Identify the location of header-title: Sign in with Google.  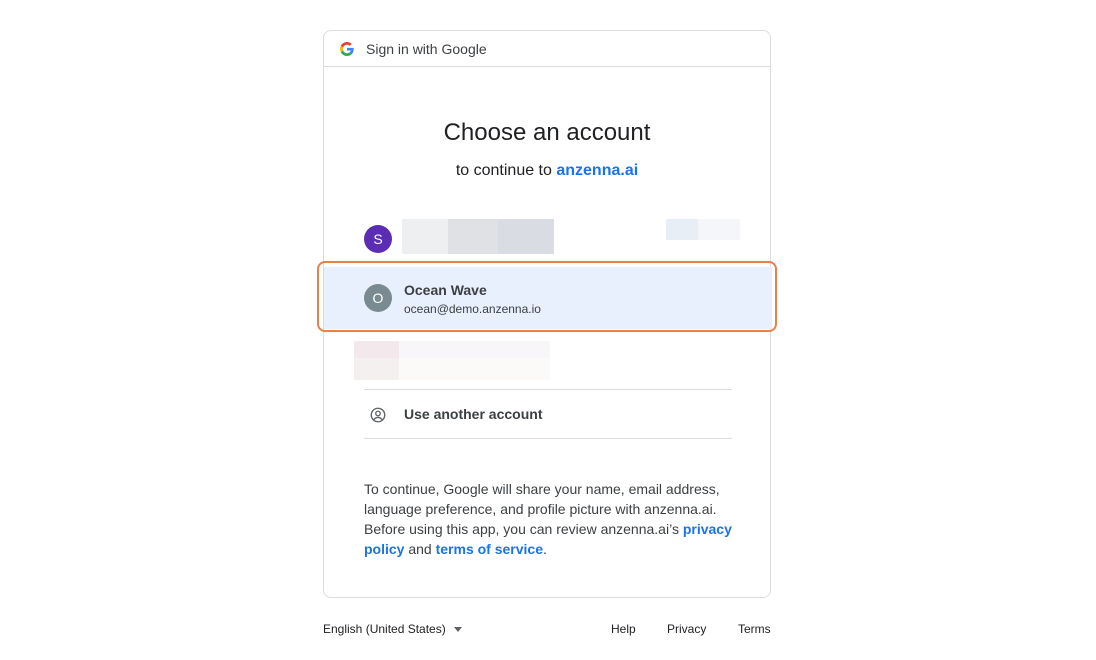
(426, 48).